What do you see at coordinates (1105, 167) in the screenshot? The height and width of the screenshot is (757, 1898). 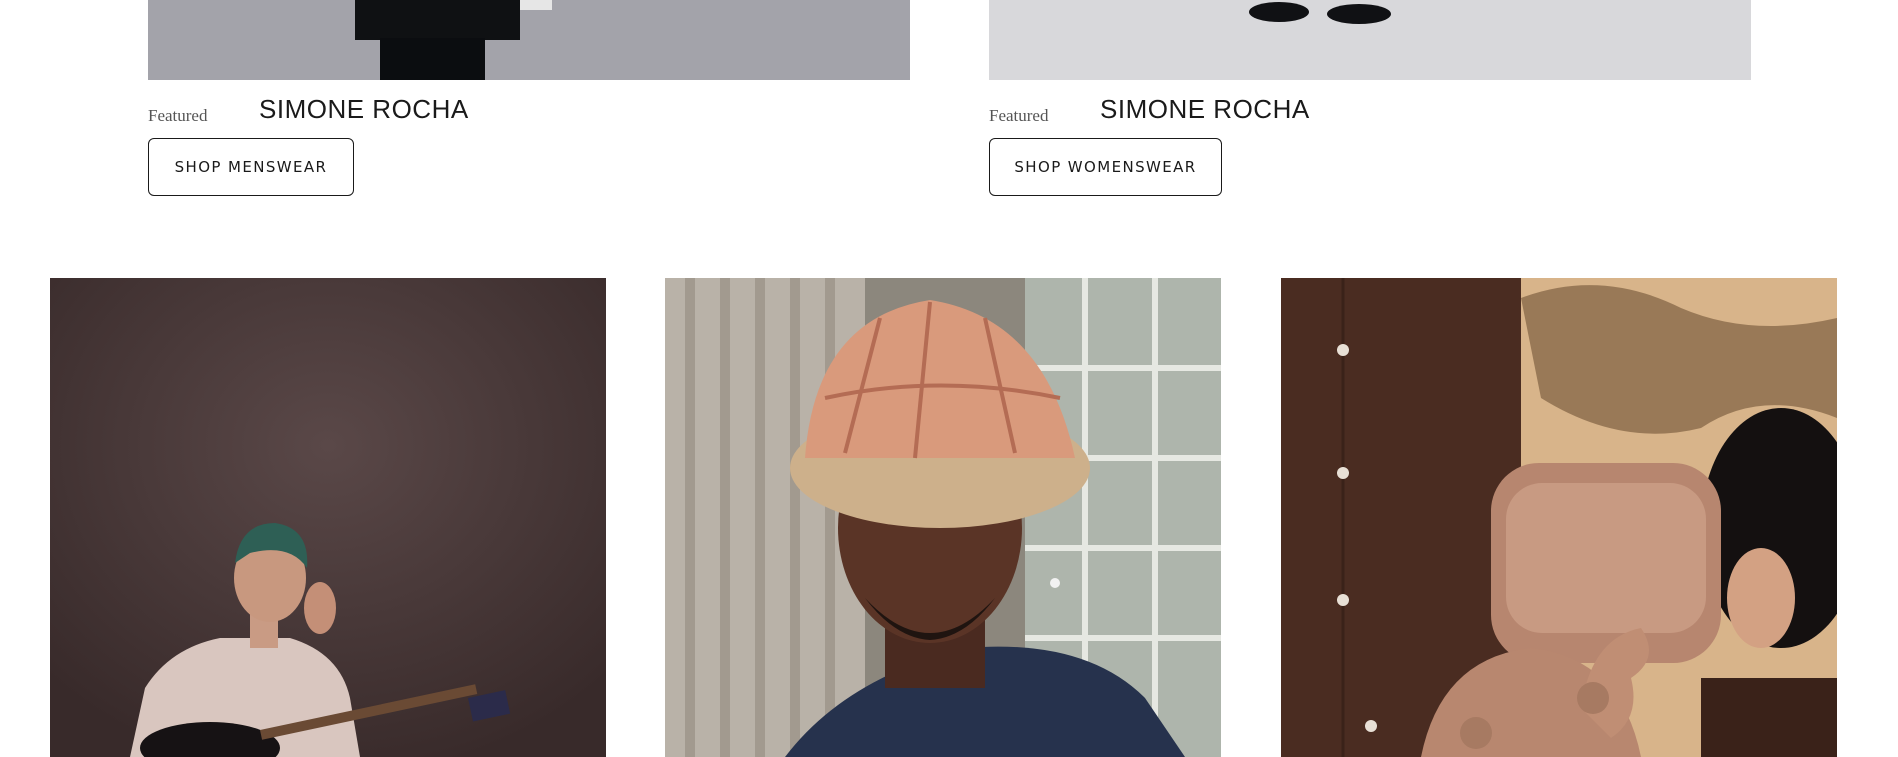 I see `shop-womenswear-button: SHOP WOMENSWEAR` at bounding box center [1105, 167].